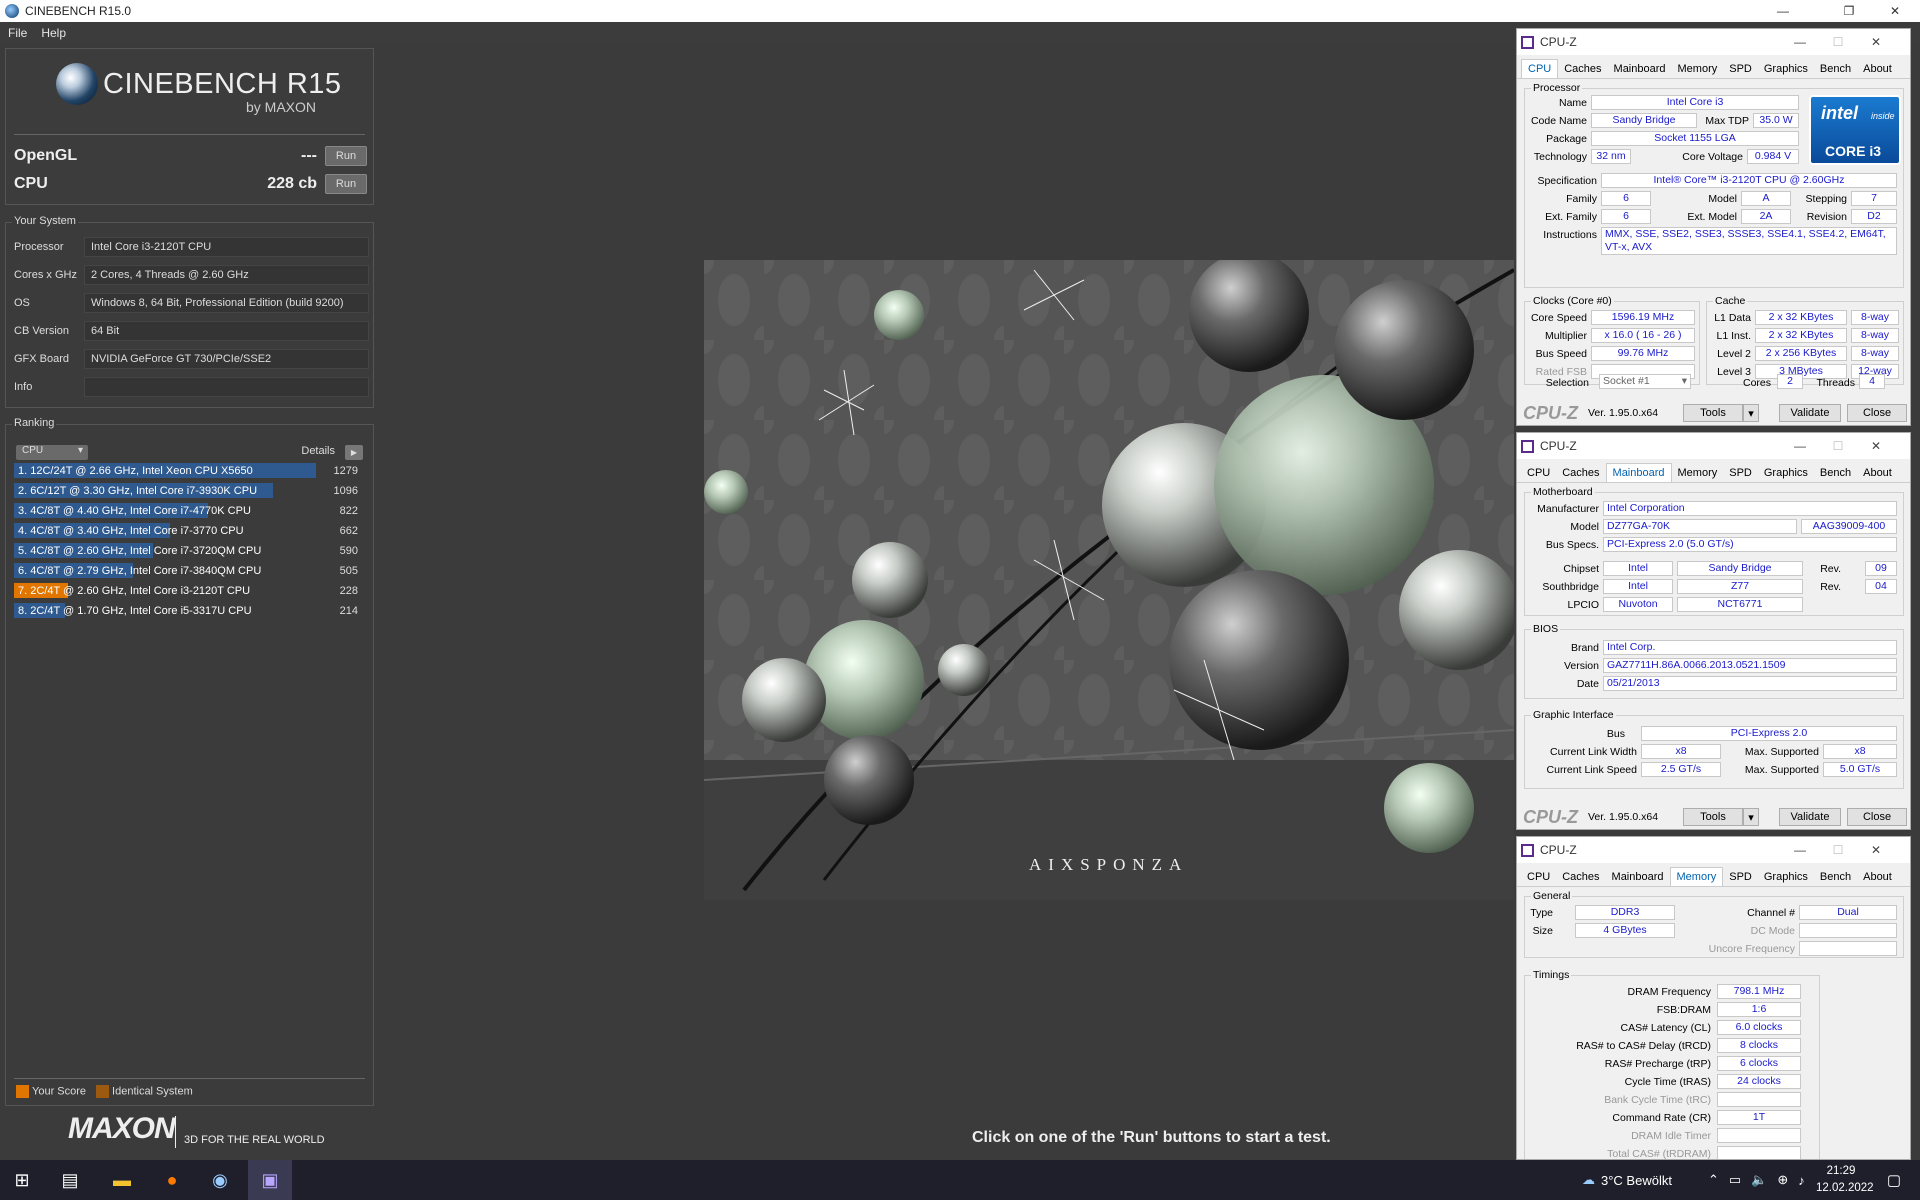 The width and height of the screenshot is (1920, 1200). I want to click on socket-select: Socket #1 ▾, so click(1645, 381).